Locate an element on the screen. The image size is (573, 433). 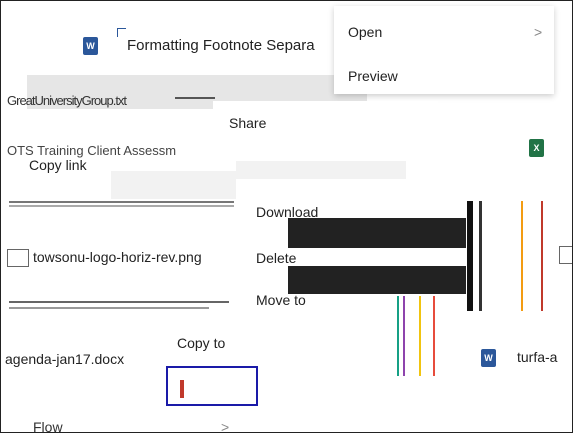
file-name: towsonu-logo-horiz-rev.png is located at coordinates (117, 257).